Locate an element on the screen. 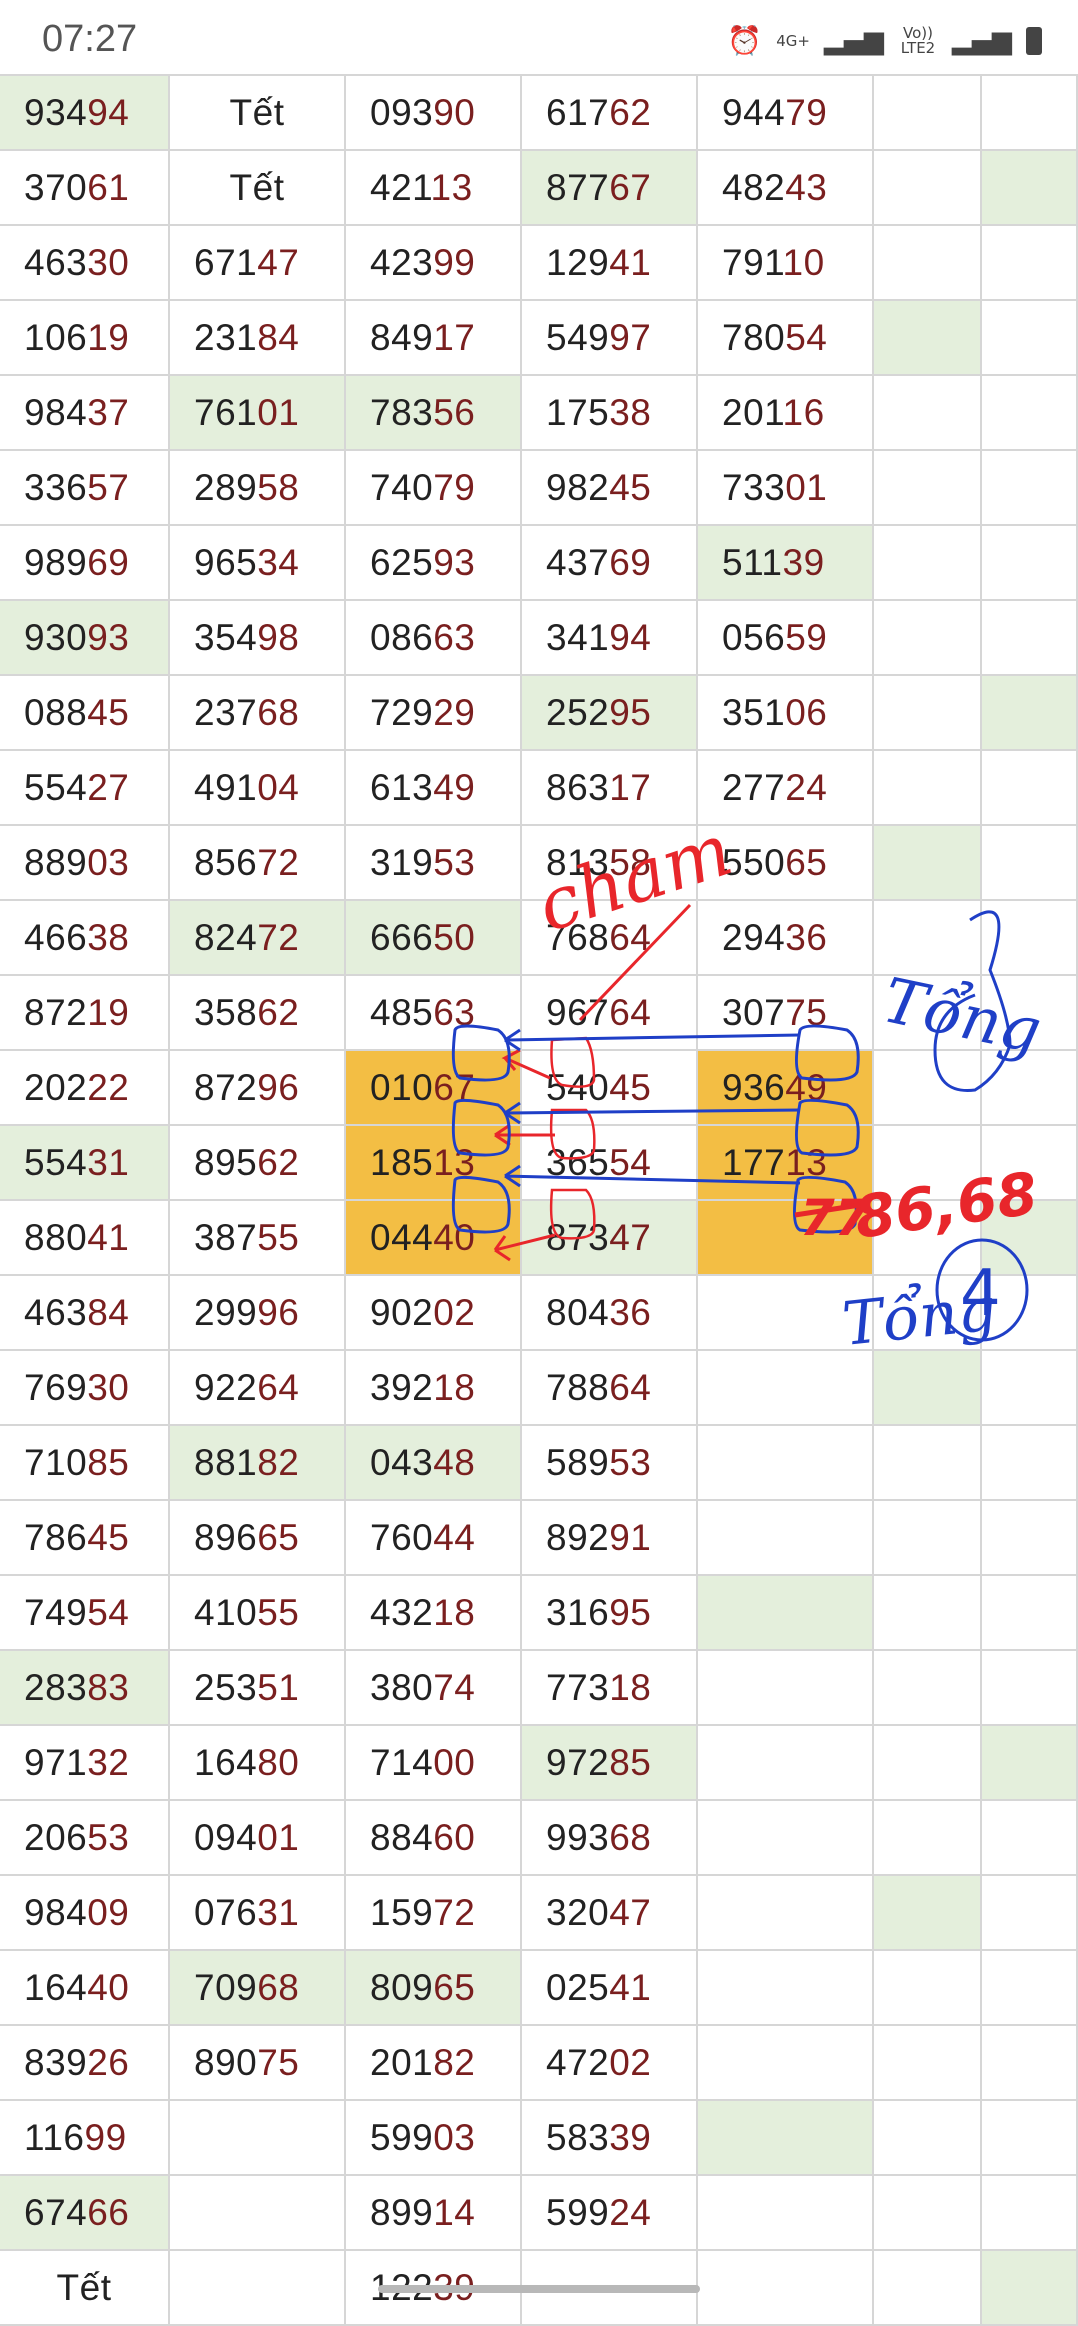  cell-prefix: 463 is located at coordinates (56, 262).